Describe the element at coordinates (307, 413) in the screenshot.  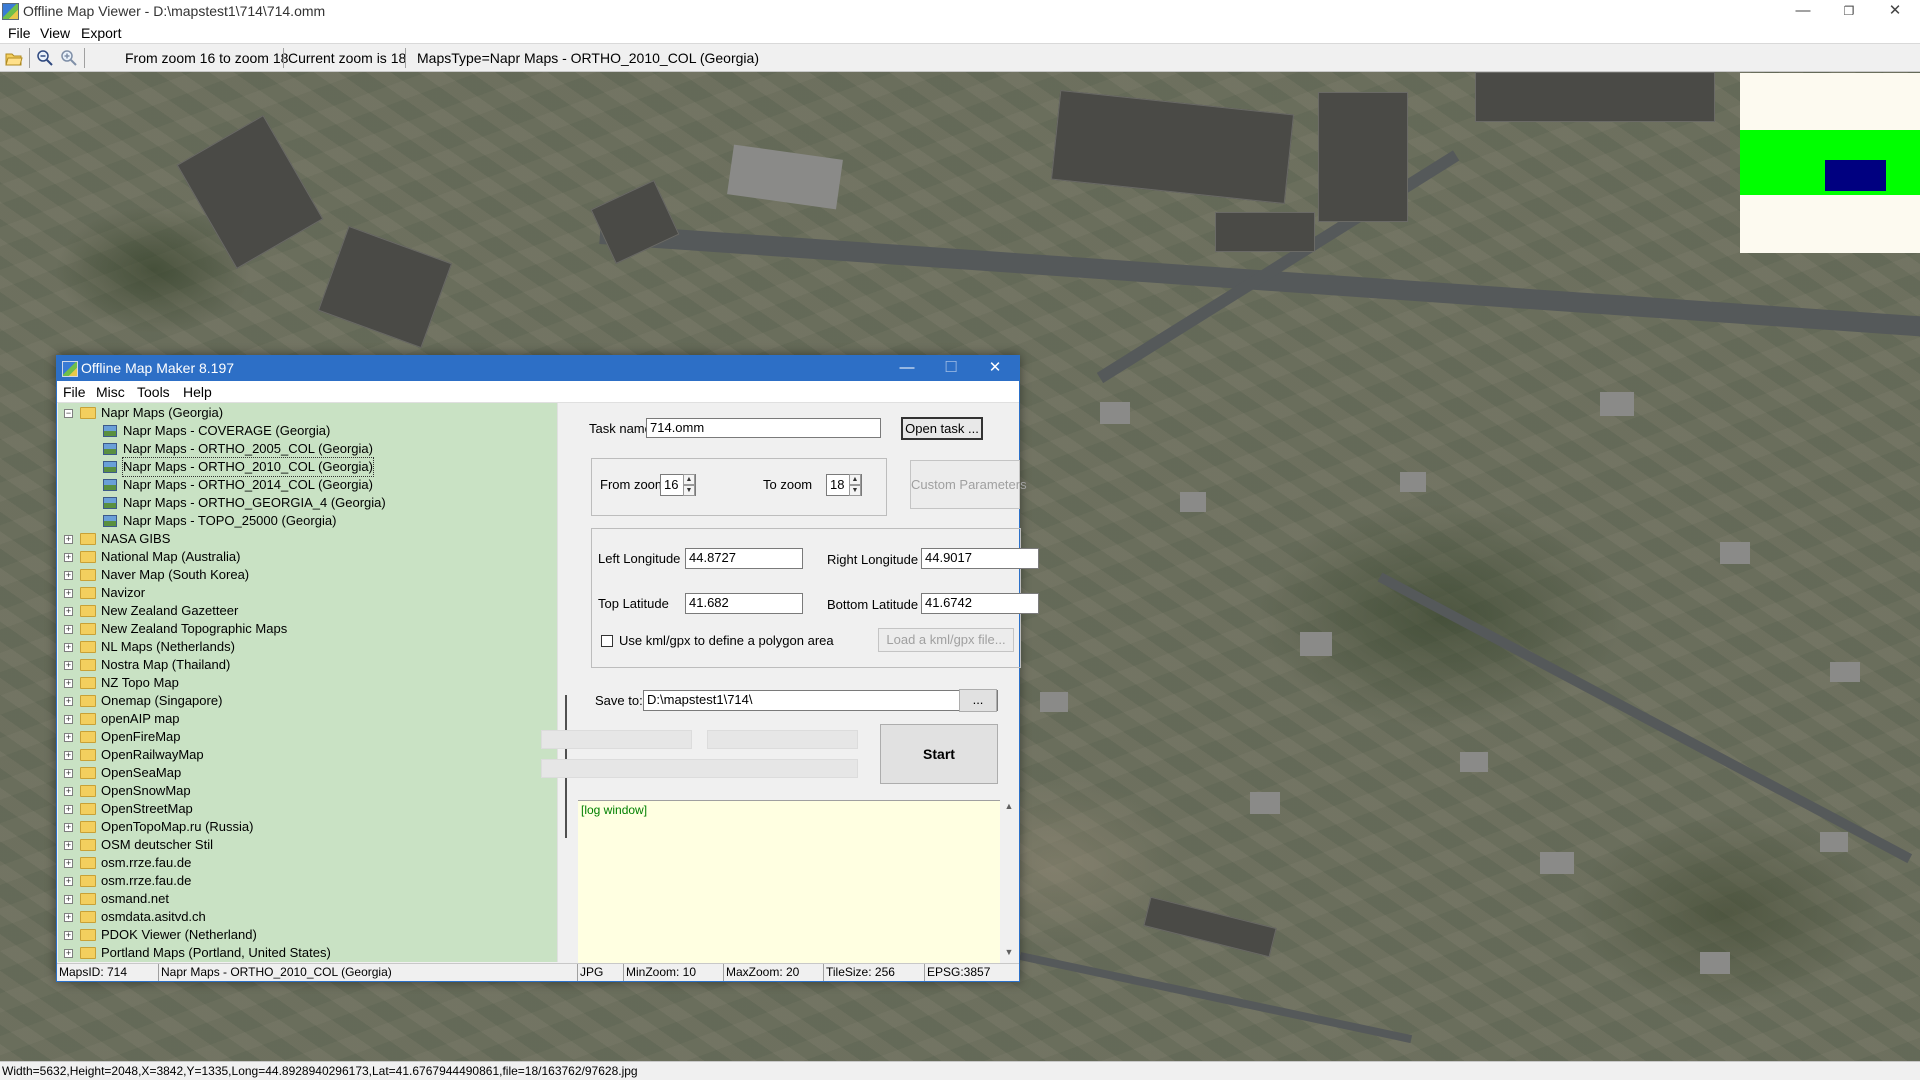
I see `tree-folder-item: − Napr Maps (Georgia)` at that location.